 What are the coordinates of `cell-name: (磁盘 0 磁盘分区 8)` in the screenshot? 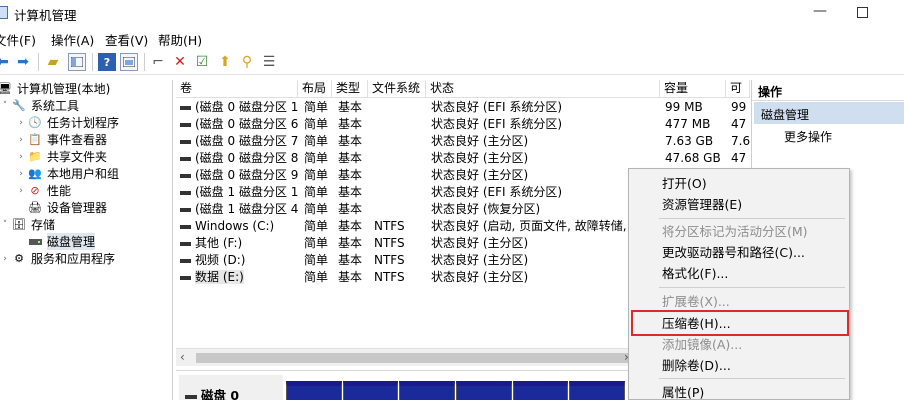 It's located at (239, 158).